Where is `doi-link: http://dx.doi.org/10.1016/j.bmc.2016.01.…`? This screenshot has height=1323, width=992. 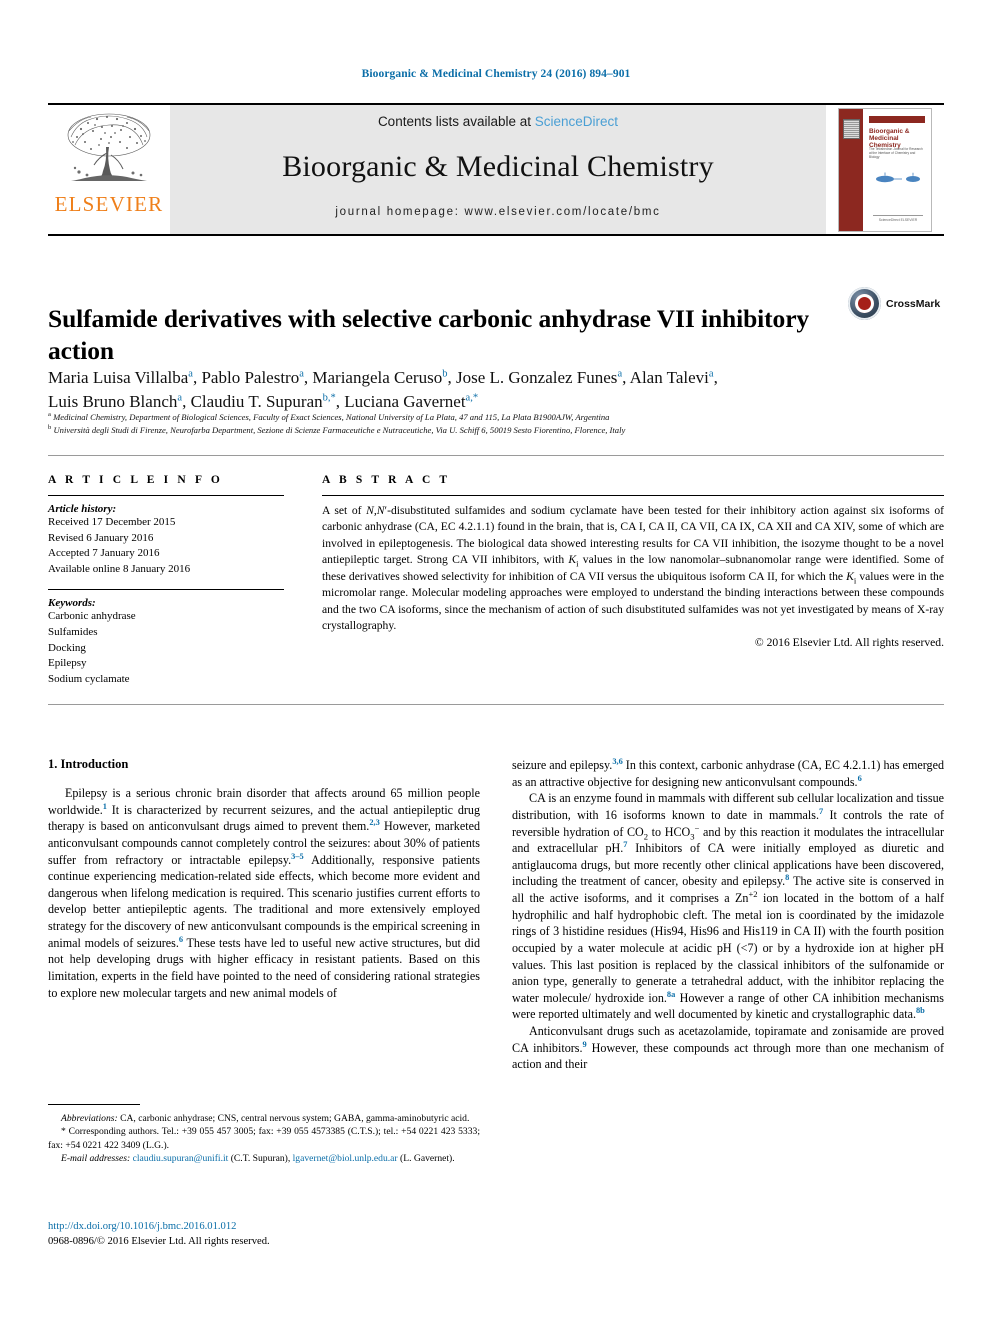
doi-link: http://dx.doi.org/10.1016/j.bmc.2016.01.… is located at coordinates (264, 1226).